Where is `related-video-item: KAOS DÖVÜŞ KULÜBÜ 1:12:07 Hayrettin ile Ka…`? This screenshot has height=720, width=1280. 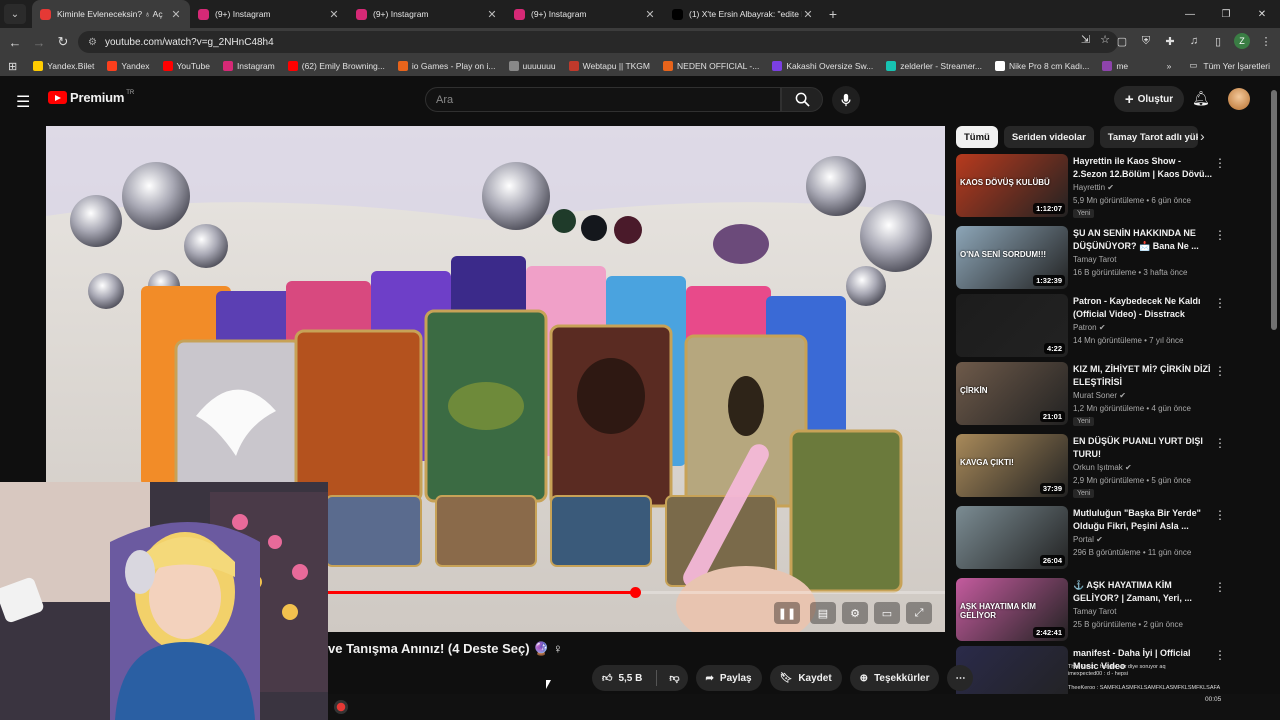 related-video-item: KAOS DÖVÜŞ KULÜBÜ 1:12:07 Hayrettin ile Ka… is located at coordinates (1112, 186).